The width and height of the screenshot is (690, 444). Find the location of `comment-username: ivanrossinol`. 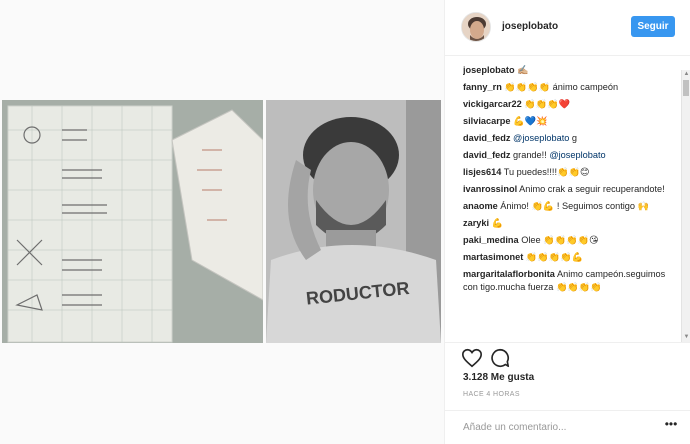

comment-username: ivanrossinol is located at coordinates (490, 189).